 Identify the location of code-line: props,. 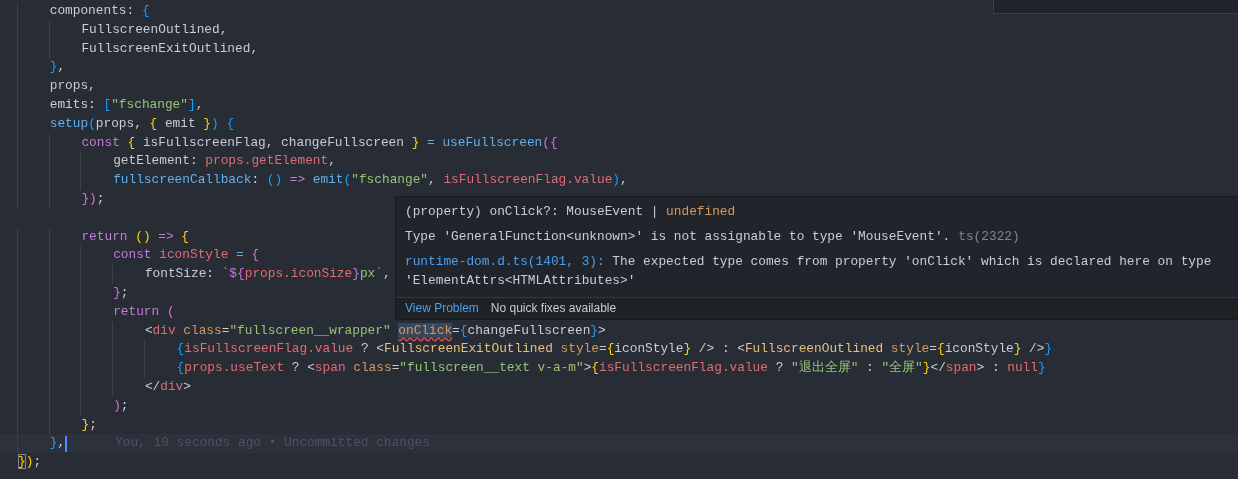
(57, 86).